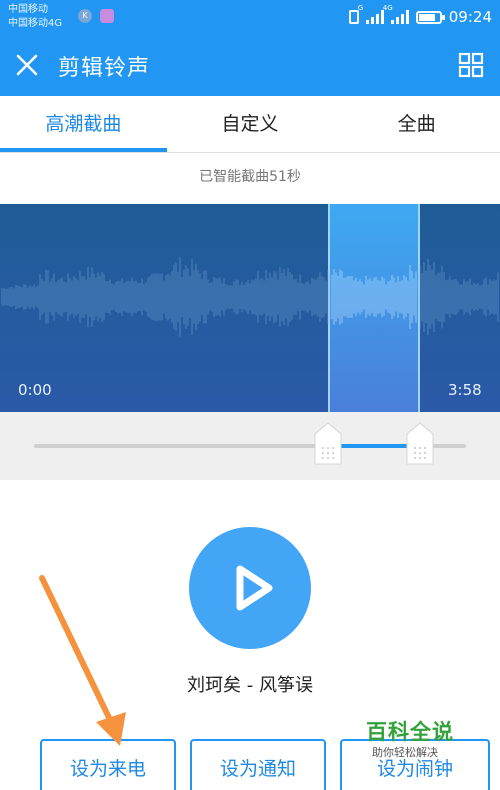 The height and width of the screenshot is (790, 500). Describe the element at coordinates (35, 23) in the screenshot. I see `carrier-label-2: 中国移动4G` at that location.